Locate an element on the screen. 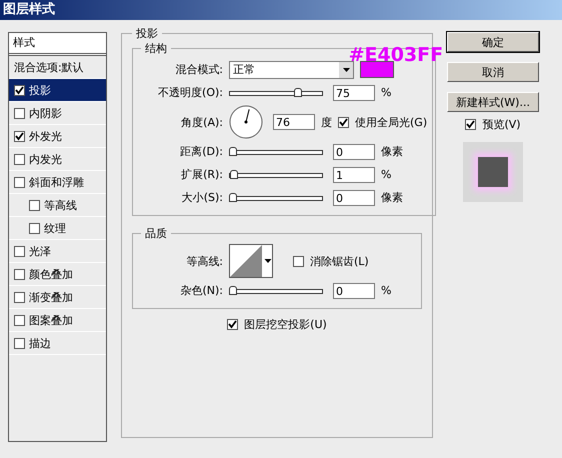  field-label: 大小(S): is located at coordinates (201, 197).